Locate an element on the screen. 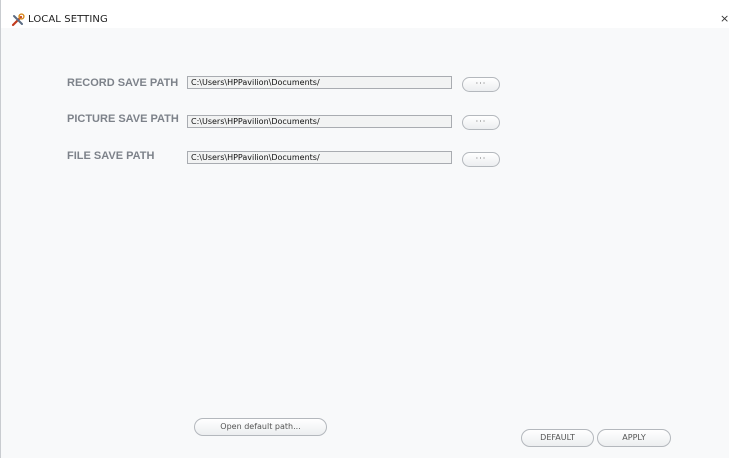  title-bar: LOCAL SETTING × is located at coordinates (365, 14).